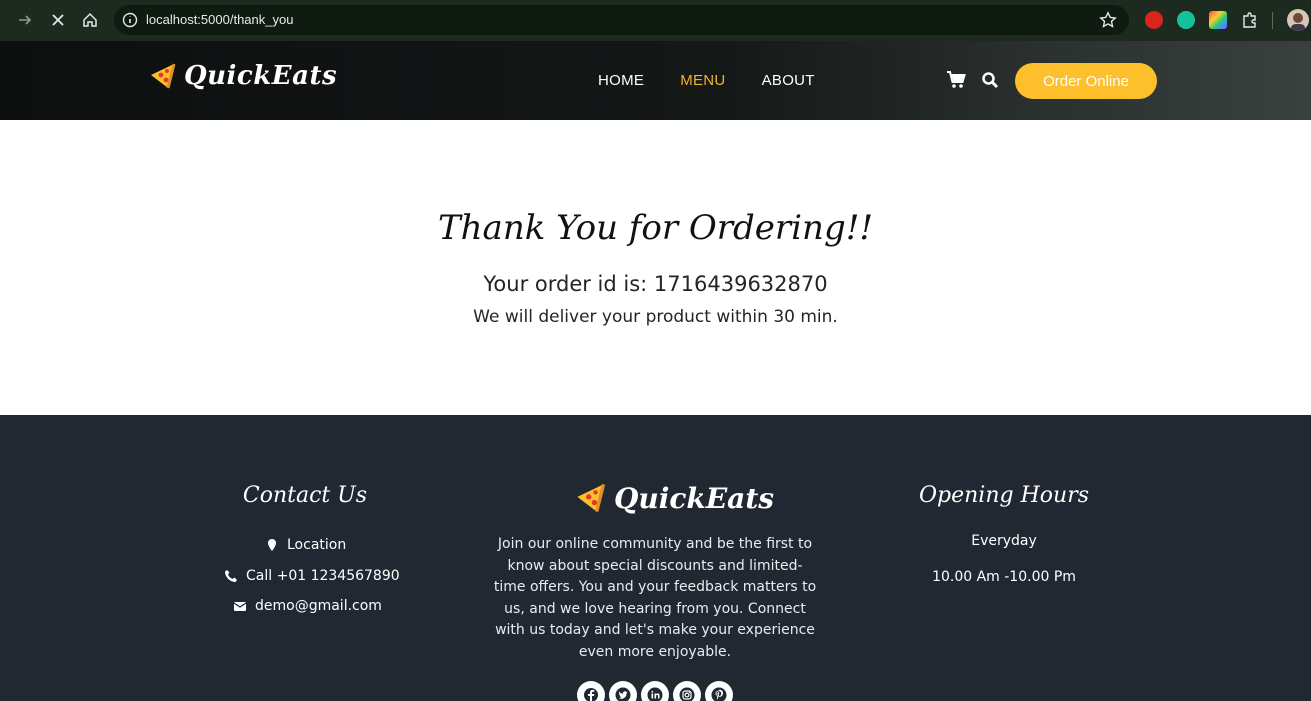 The image size is (1311, 701). I want to click on facebook-icon, so click(591, 691).